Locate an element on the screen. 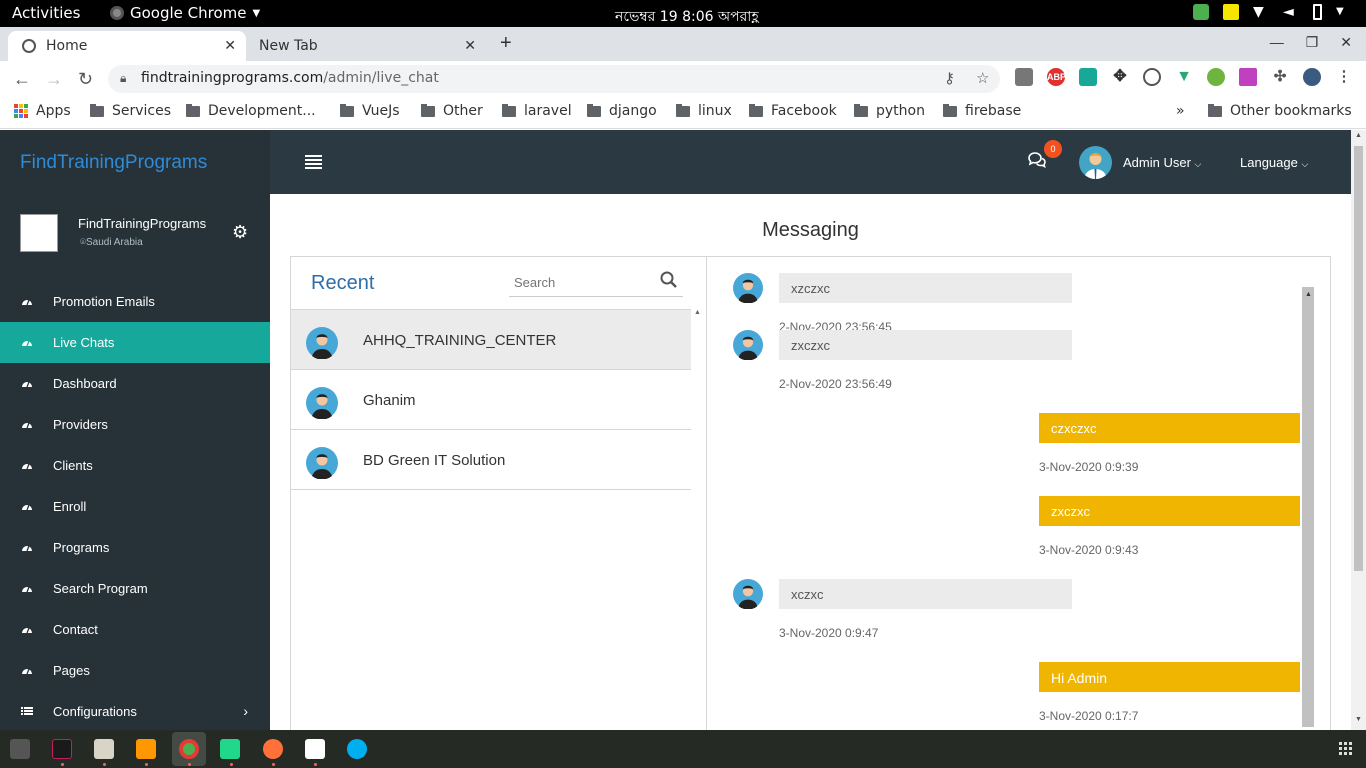 This screenshot has width=1366, height=768. app-menu: Google Chrome ▼ is located at coordinates (185, 13).